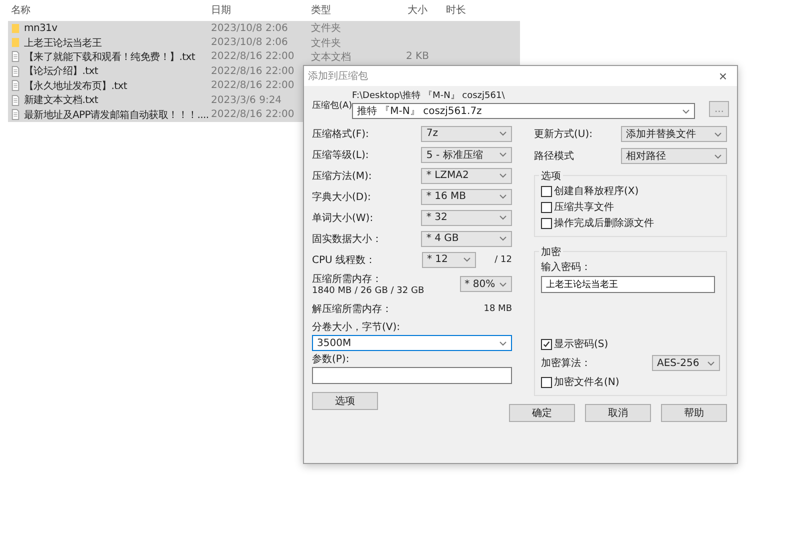 The image size is (800, 536). I want to click on options-button: 选项, so click(345, 401).